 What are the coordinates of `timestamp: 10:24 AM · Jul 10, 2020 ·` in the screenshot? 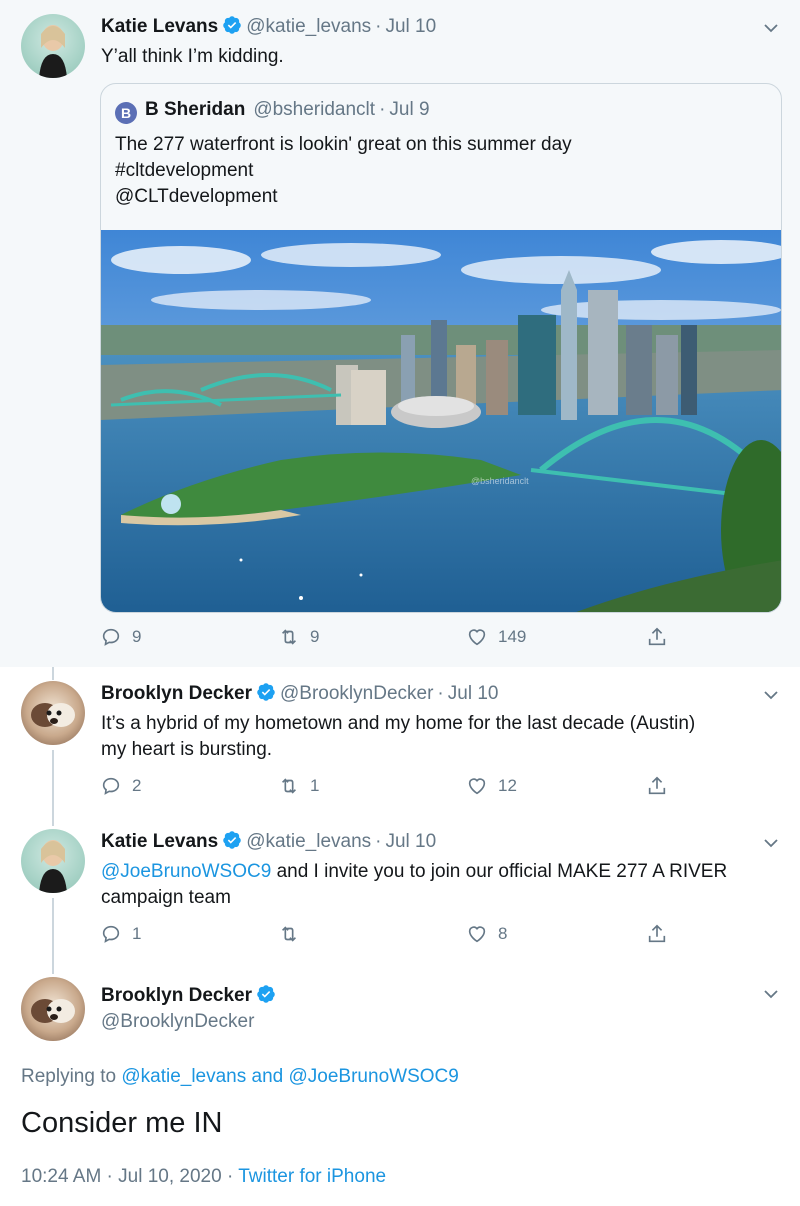 It's located at (129, 1176).